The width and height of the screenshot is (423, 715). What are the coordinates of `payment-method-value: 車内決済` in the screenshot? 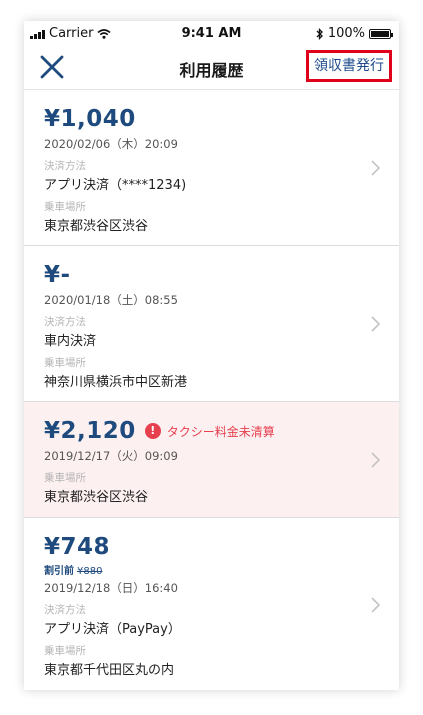 It's located at (70, 341).